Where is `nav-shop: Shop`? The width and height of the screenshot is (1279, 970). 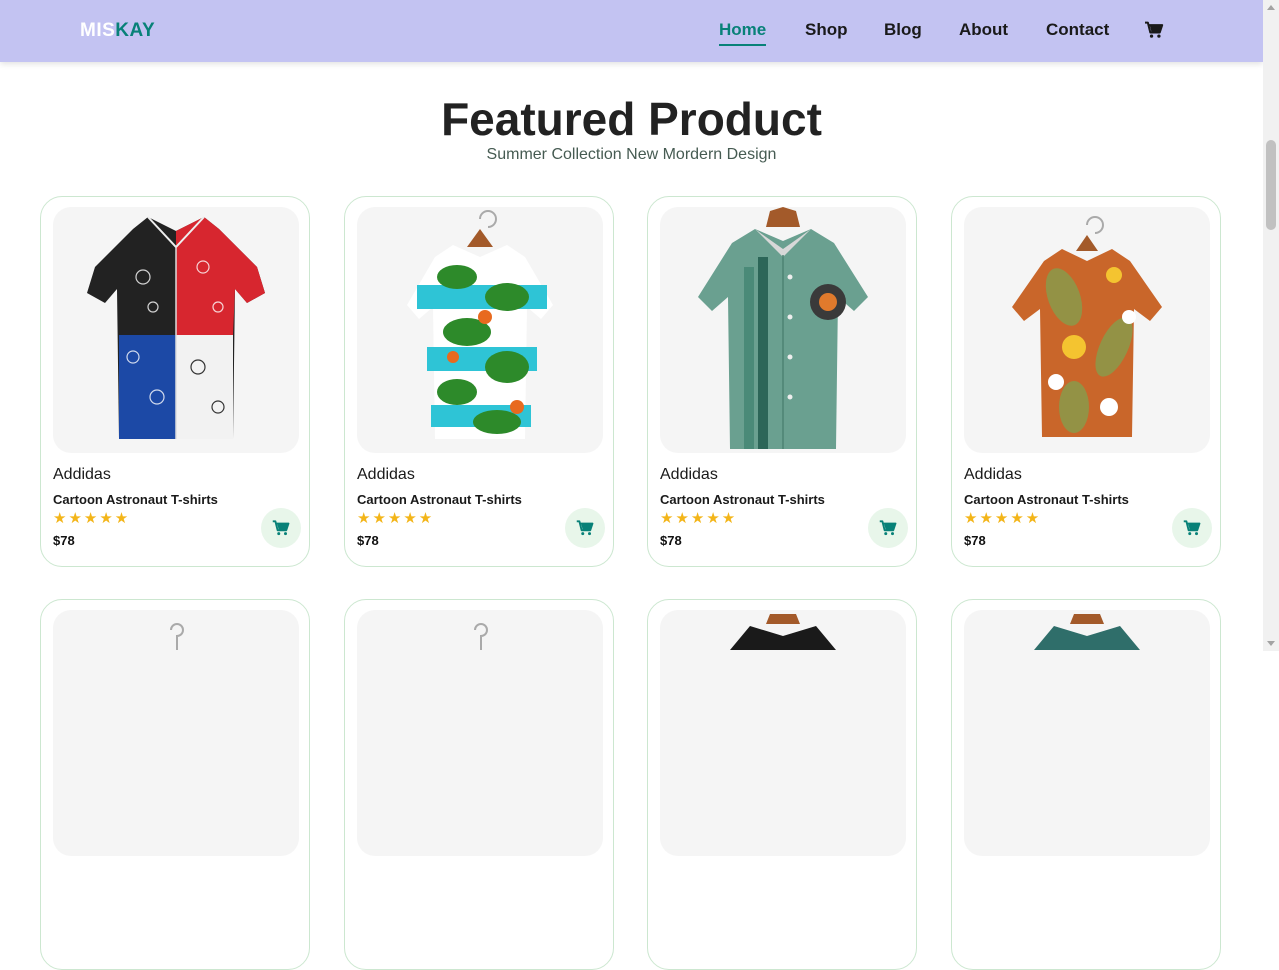
nav-shop: Shop is located at coordinates (826, 30).